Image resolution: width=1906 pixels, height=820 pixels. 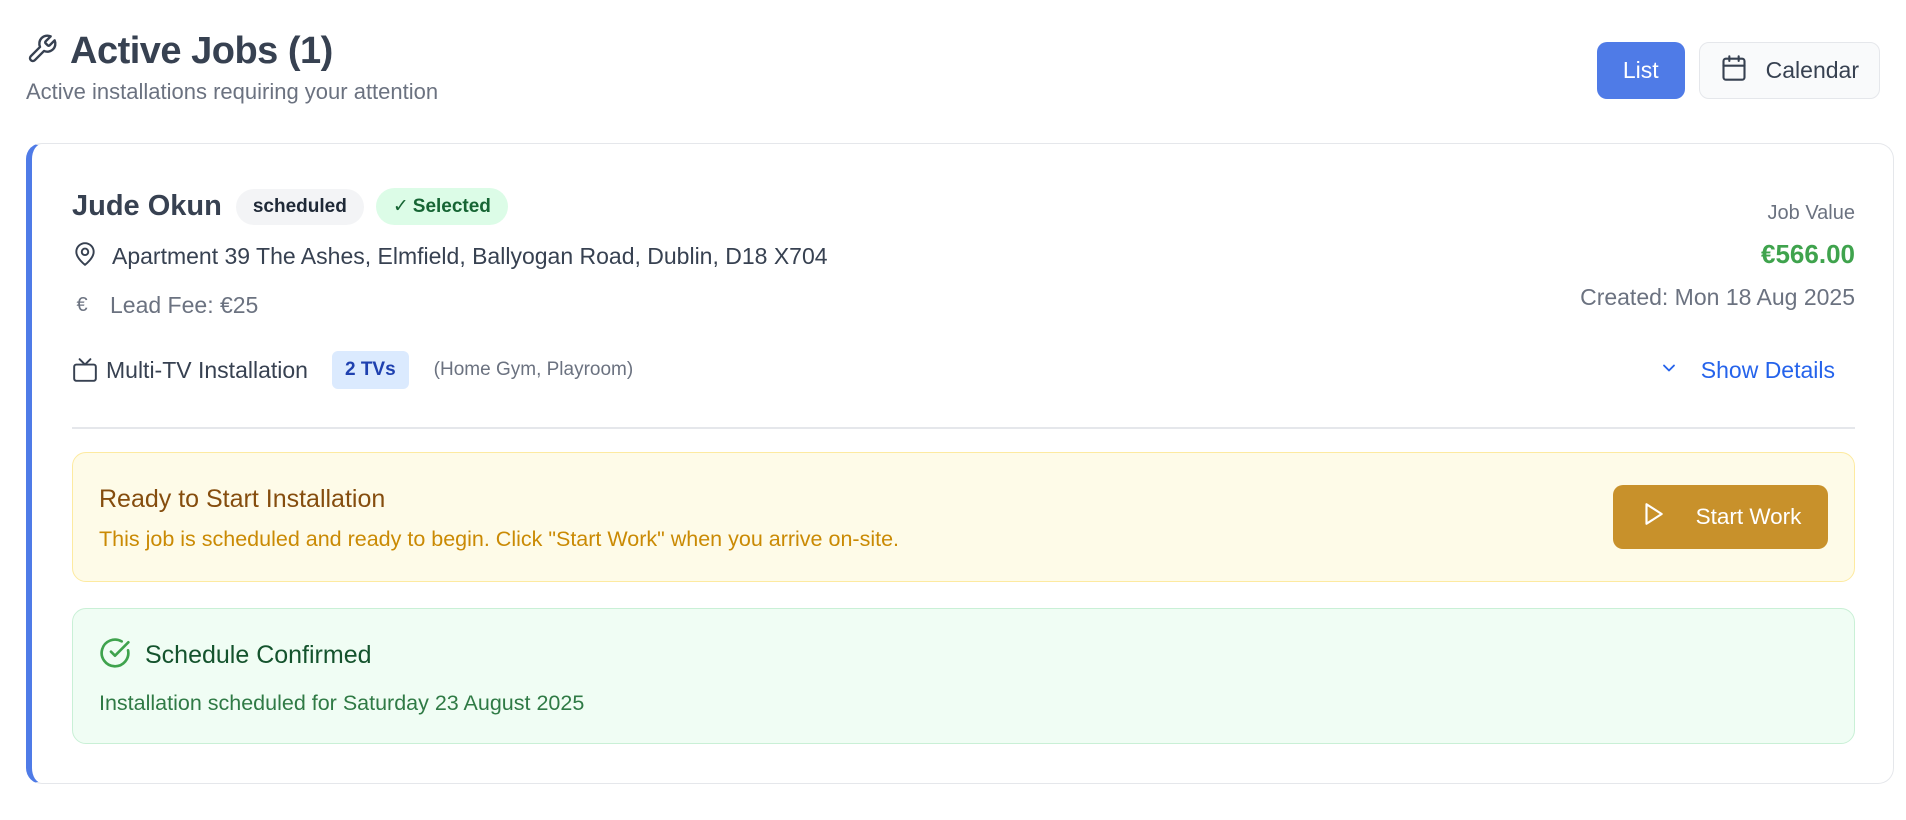 I want to click on selected-badge-label: Selected, so click(x=451, y=206).